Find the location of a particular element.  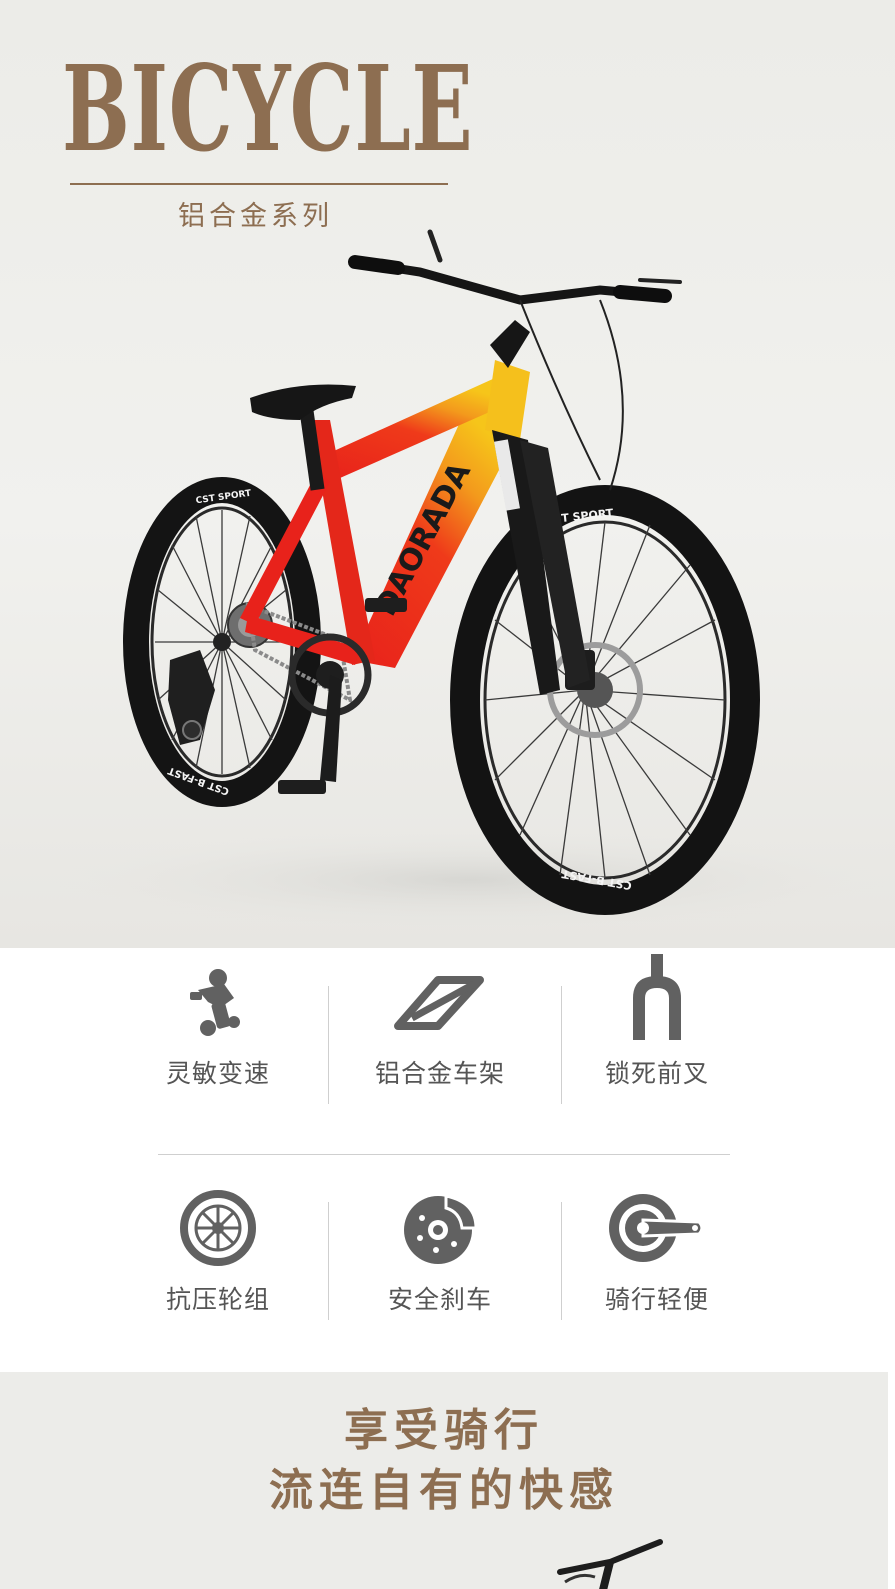

feature-item-frame: 铝合金车架 is located at coordinates (440, 1026).